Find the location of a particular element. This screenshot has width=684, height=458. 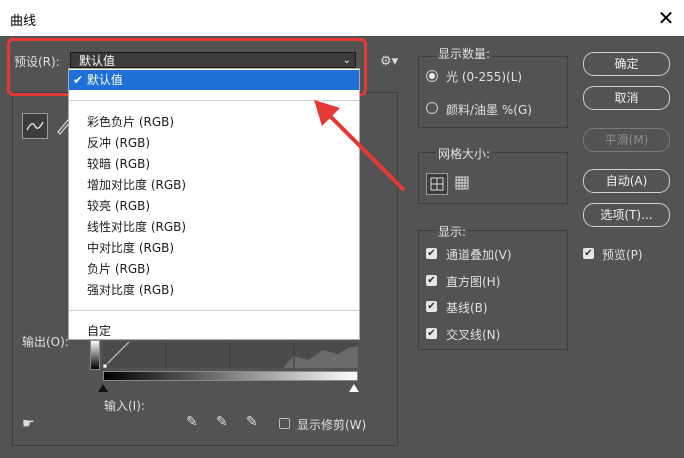

pigment-radio is located at coordinates (432, 108).